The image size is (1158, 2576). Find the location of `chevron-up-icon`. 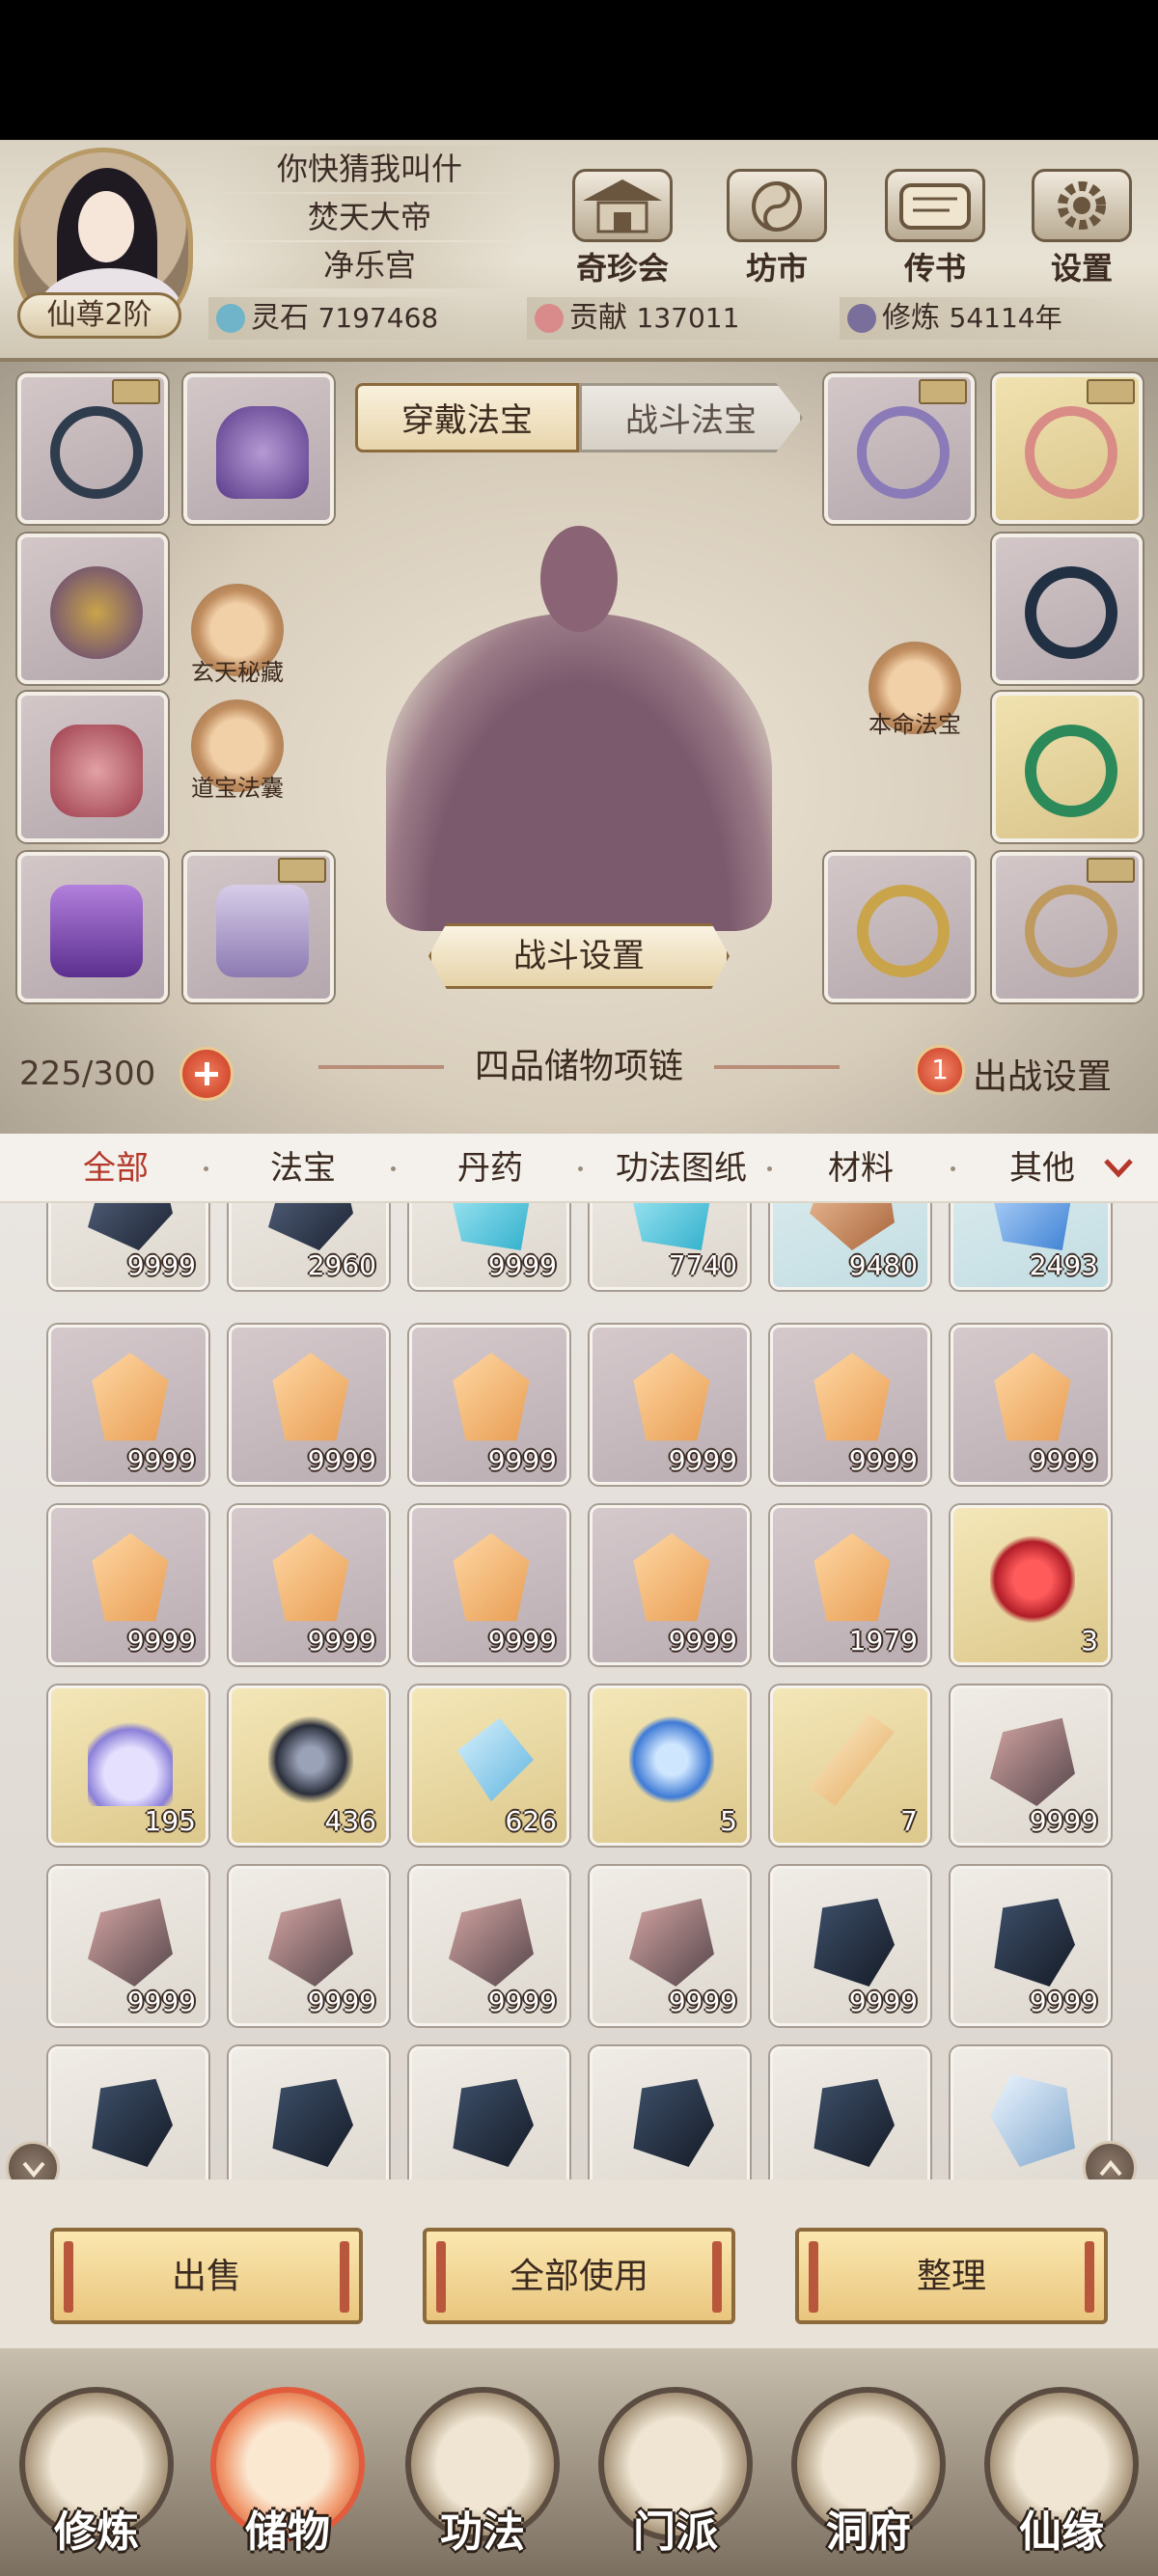

chevron-up-icon is located at coordinates (1110, 2168).